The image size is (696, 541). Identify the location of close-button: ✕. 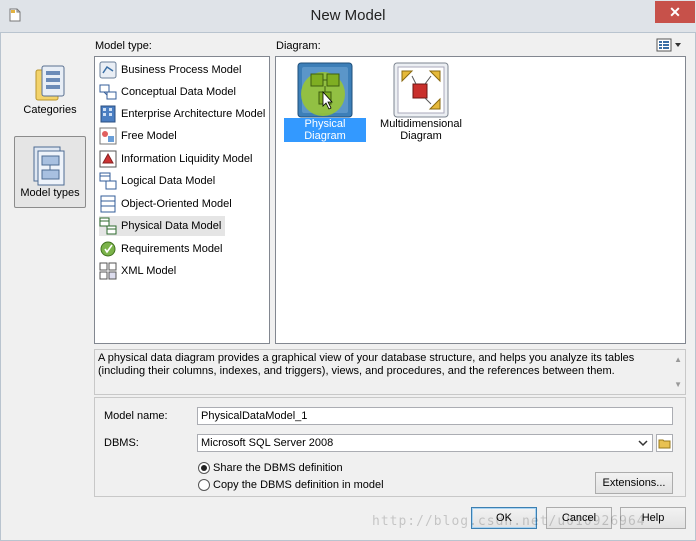
(675, 12).